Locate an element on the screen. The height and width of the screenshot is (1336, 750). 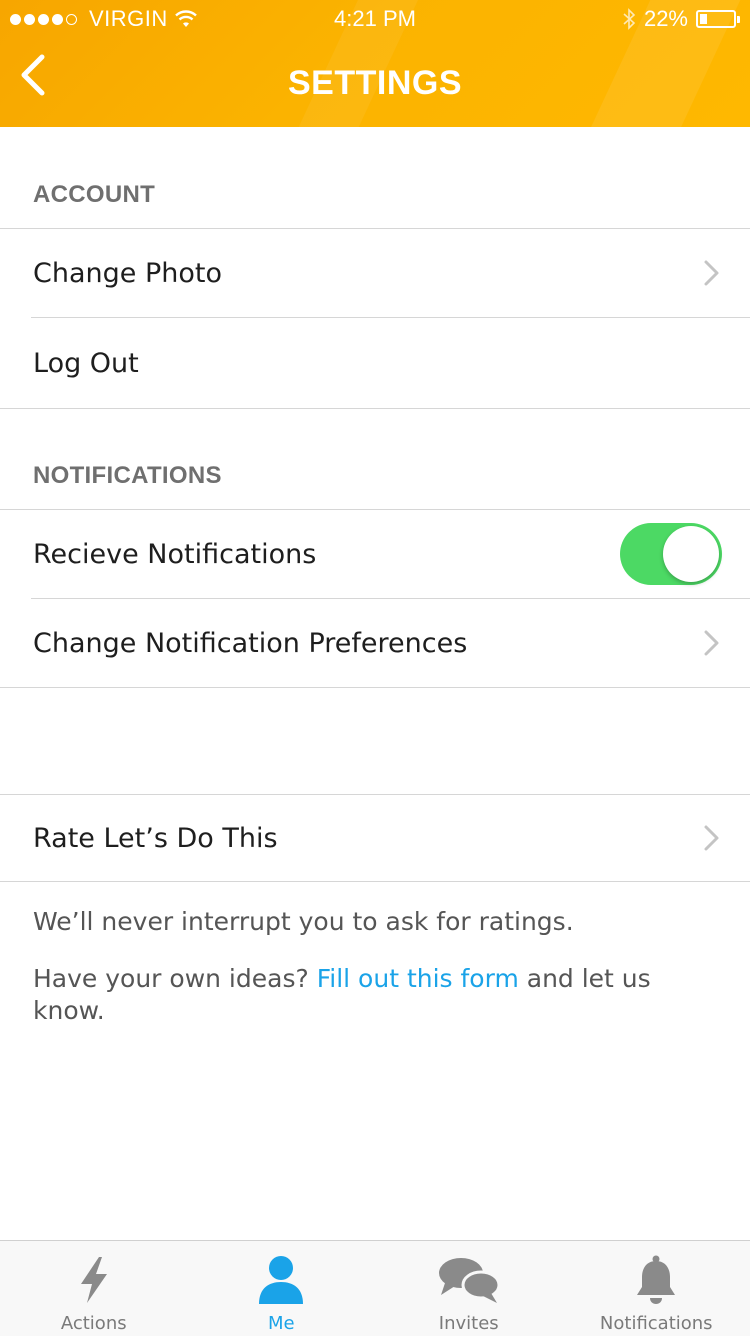
feedback-form-link: Fill out this form is located at coordinates (418, 978).